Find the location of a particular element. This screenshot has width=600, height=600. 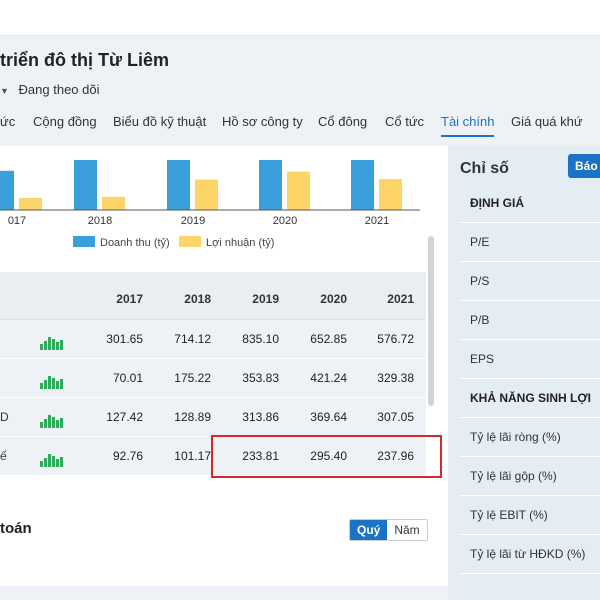

sidebar-ratio-item: P/B is located at coordinates (524, 320).